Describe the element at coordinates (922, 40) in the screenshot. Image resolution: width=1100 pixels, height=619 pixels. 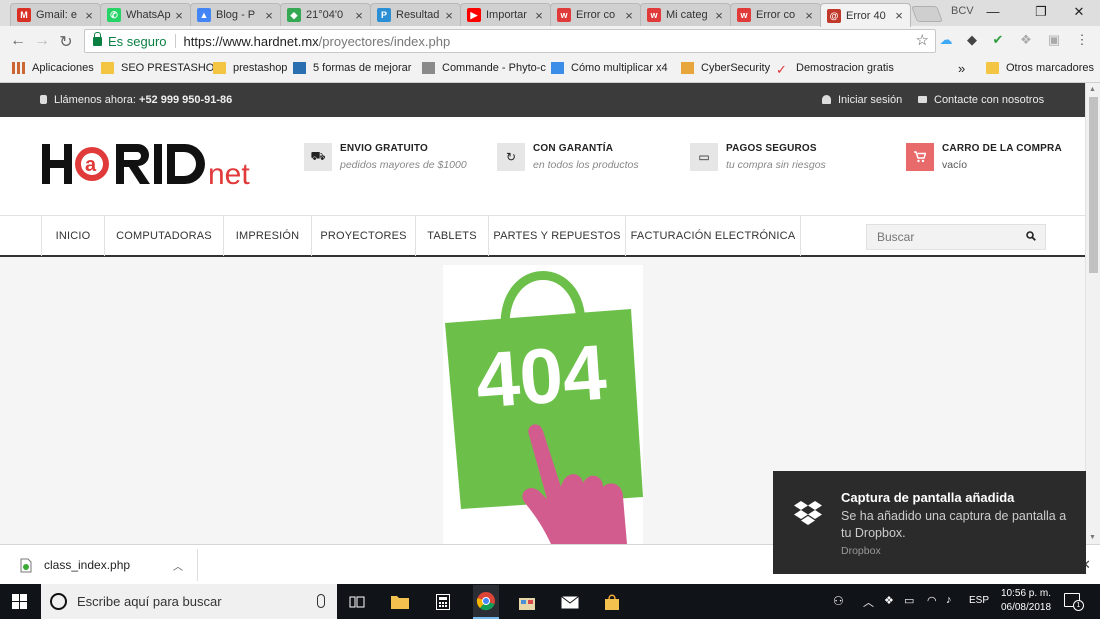
I see `bookmark-star-icon: ☆` at that location.